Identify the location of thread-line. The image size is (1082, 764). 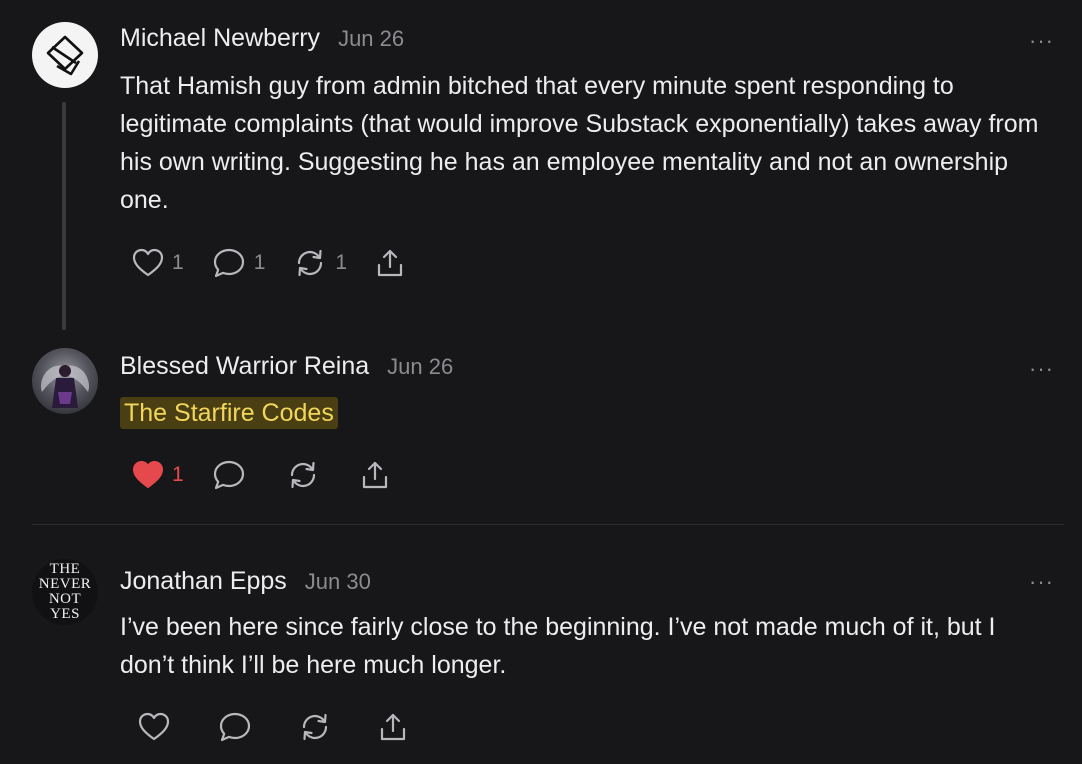
(64, 216).